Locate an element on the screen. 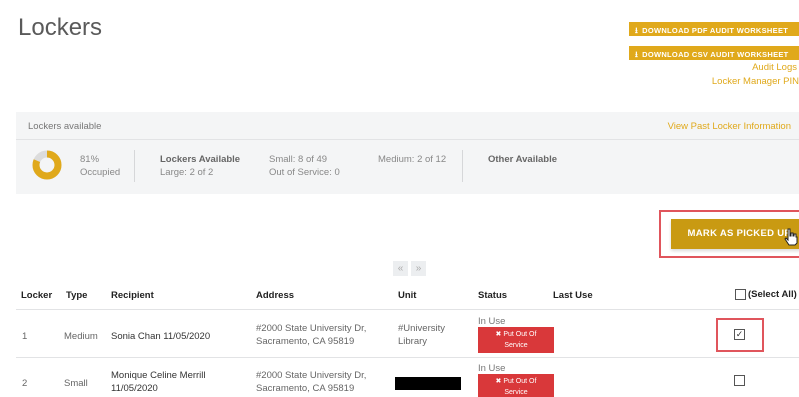  locker-type: Medium is located at coordinates (81, 336).